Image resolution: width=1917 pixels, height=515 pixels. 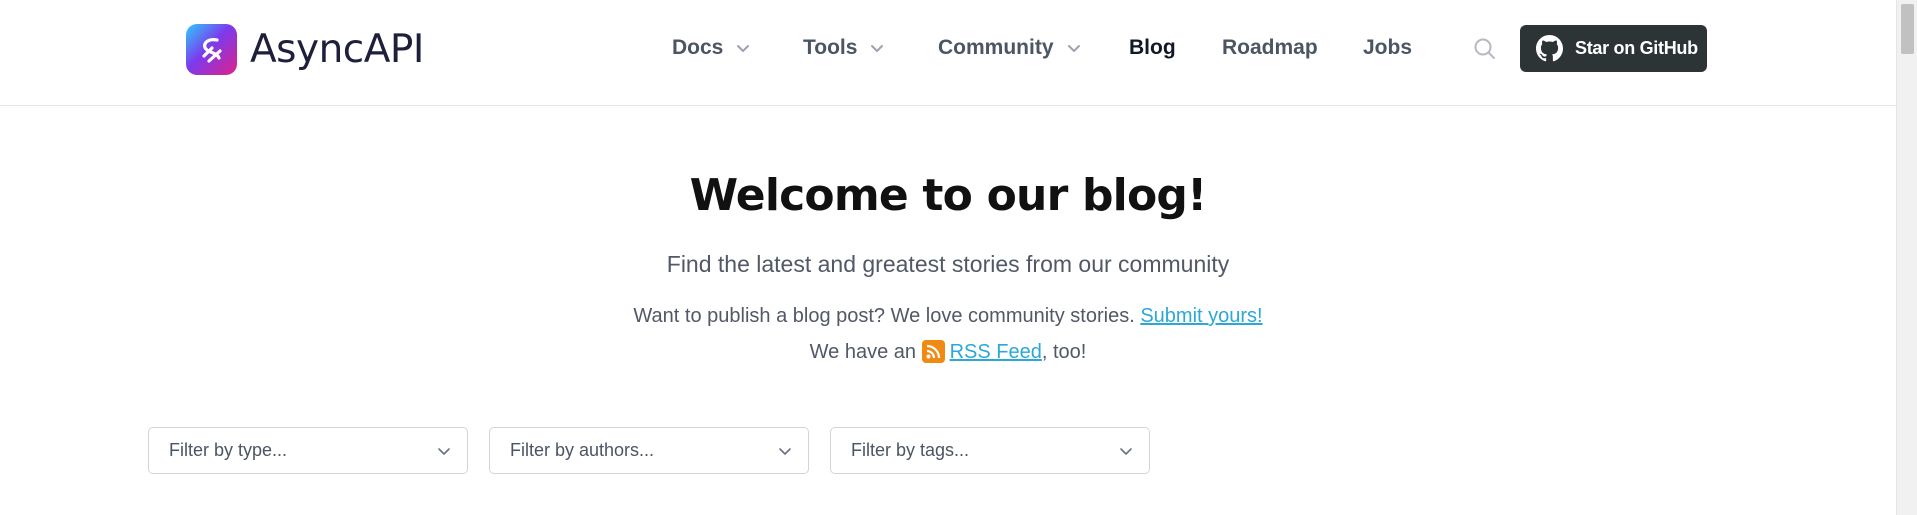 I want to click on nav-blog-label: Blog, so click(x=1152, y=47).